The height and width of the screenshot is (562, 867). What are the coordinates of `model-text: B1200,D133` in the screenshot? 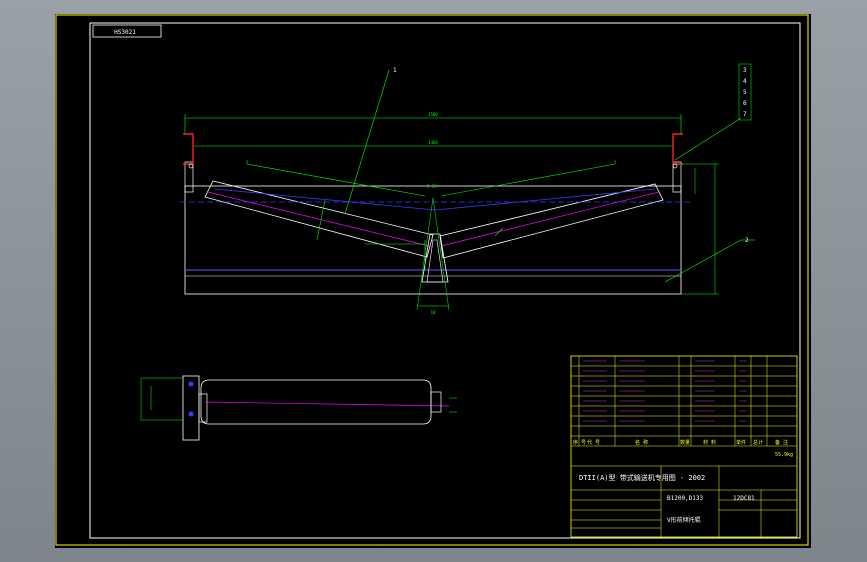 It's located at (685, 498).